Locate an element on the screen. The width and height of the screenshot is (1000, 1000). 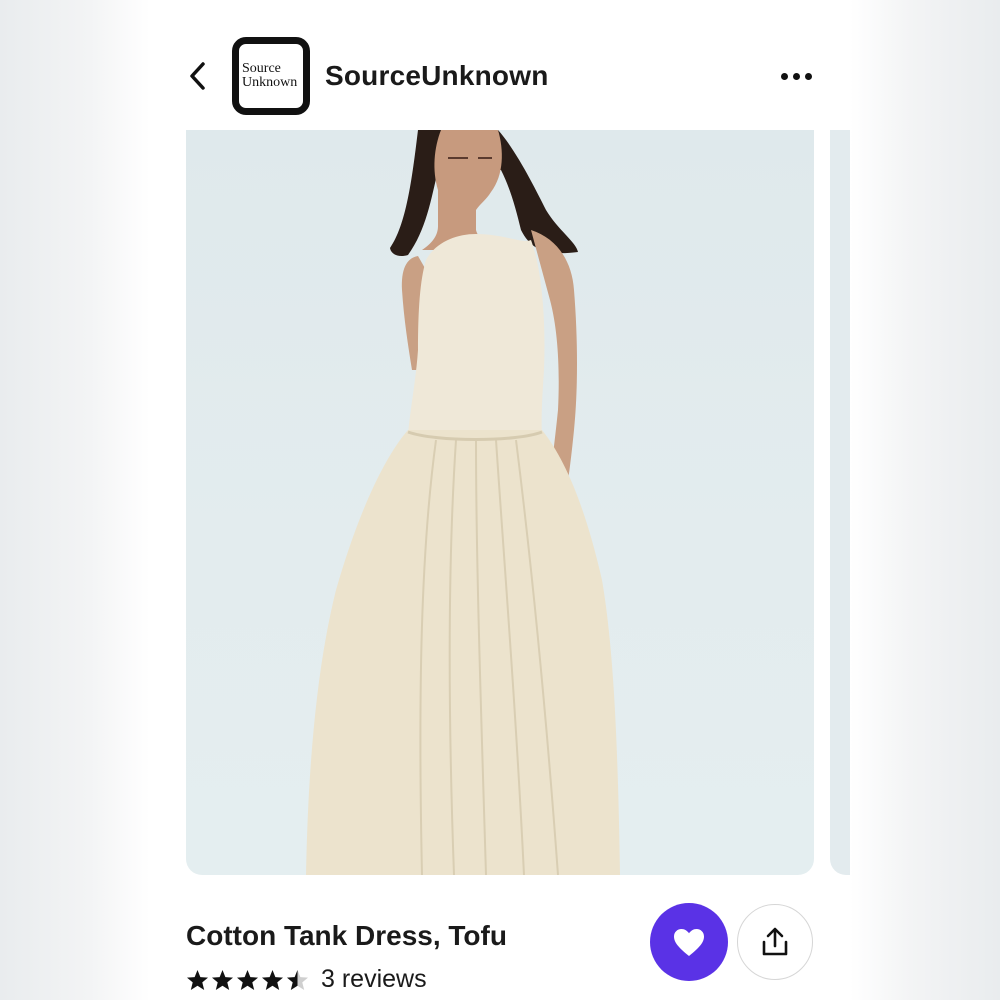
product-title: Cotton Tank Dress, Tofu is located at coordinates (346, 935).